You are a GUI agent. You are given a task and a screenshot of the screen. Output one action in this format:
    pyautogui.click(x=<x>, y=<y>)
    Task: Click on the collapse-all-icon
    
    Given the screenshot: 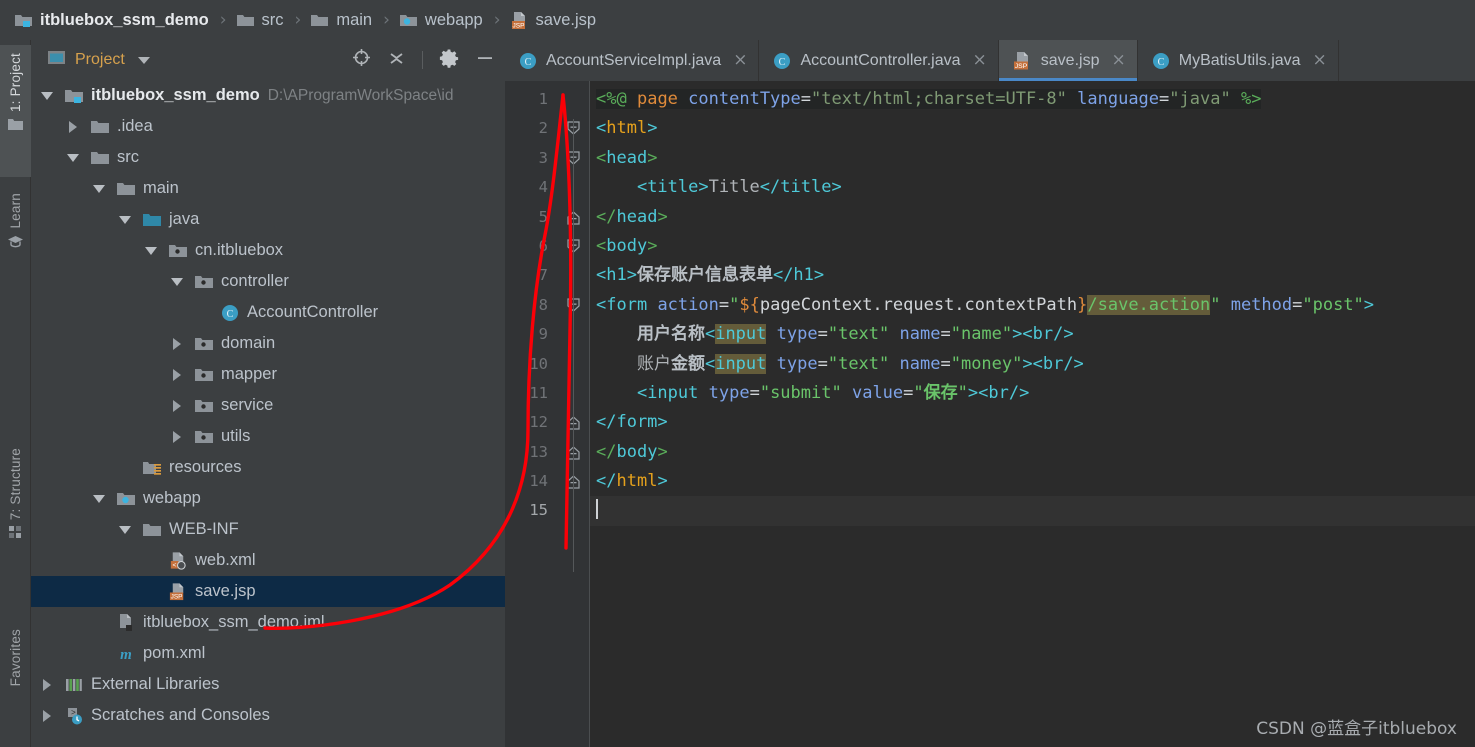 What is the action you would take?
    pyautogui.click(x=396, y=60)
    